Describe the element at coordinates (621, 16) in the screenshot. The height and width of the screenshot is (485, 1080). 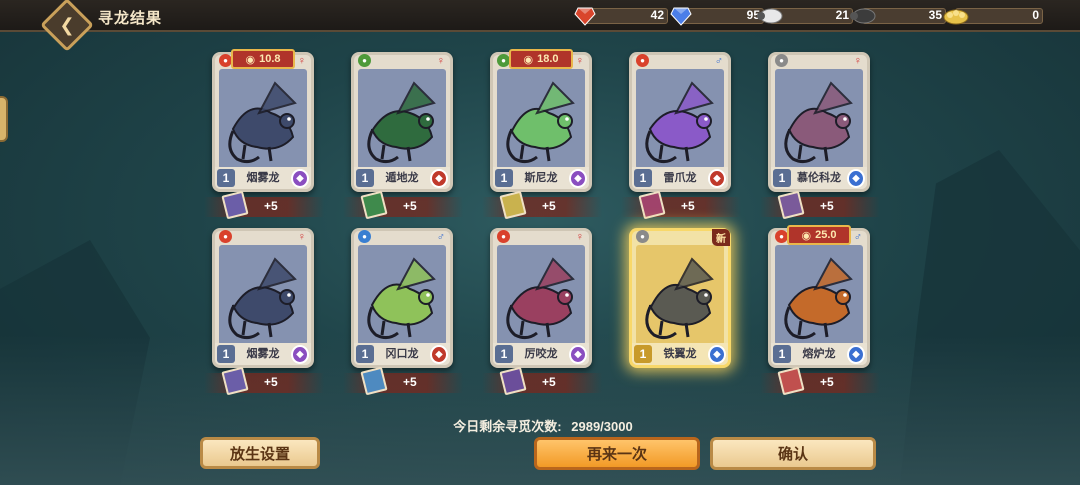
I see `resource-ruby: 42` at that location.